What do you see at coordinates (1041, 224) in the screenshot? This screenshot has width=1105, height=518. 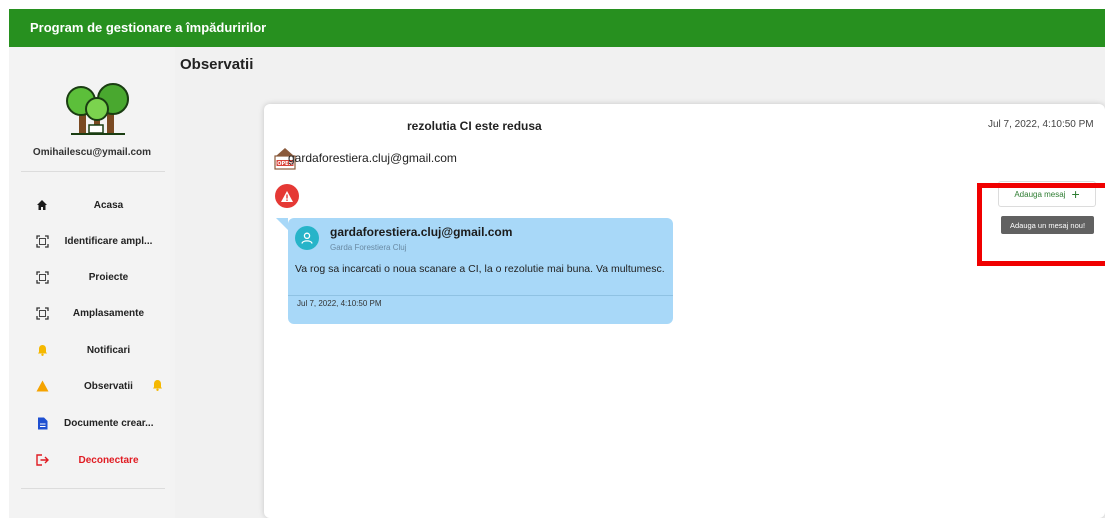 I see `highlight-box` at bounding box center [1041, 224].